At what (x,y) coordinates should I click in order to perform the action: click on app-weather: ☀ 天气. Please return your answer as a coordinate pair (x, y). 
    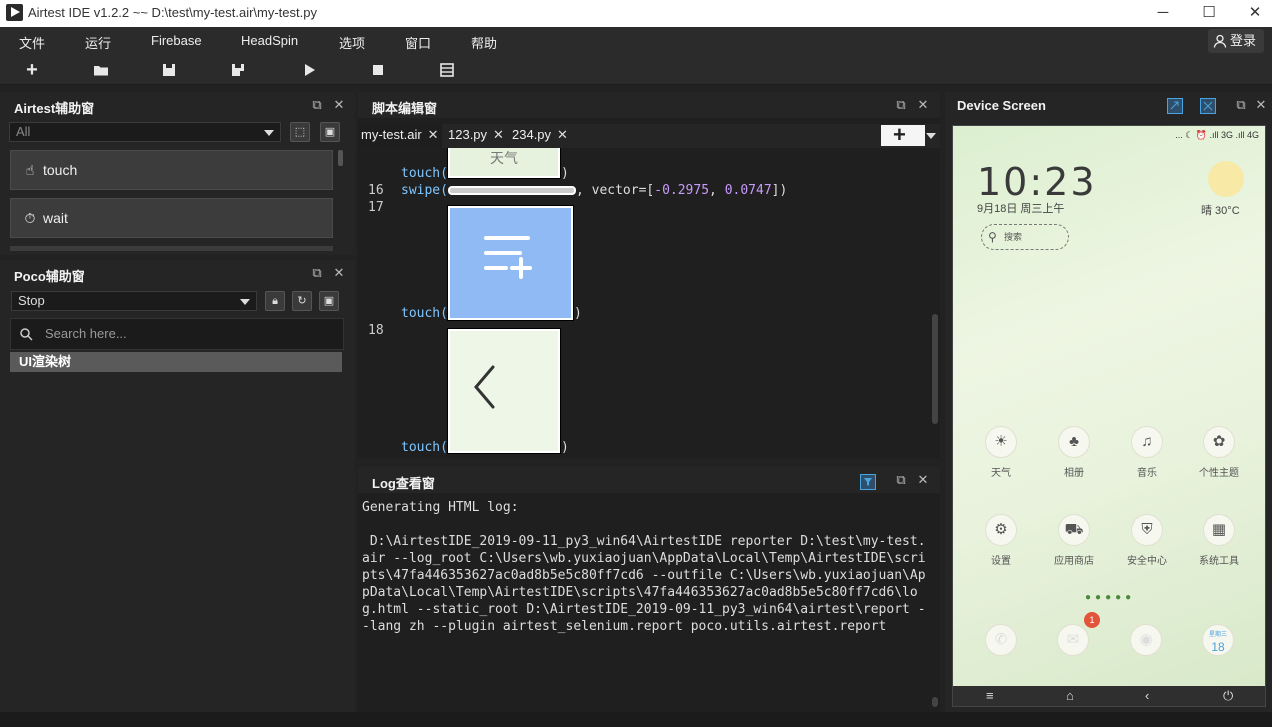
    Looking at the image, I should click on (1001, 452).